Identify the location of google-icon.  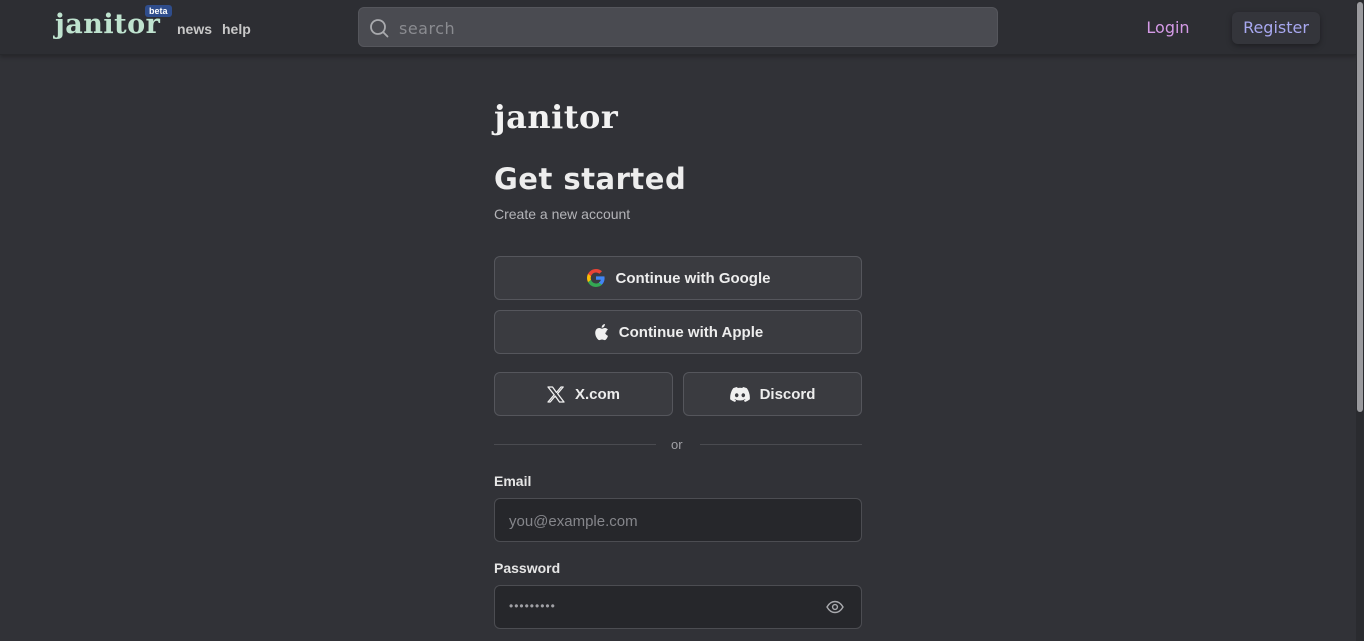
(595, 278).